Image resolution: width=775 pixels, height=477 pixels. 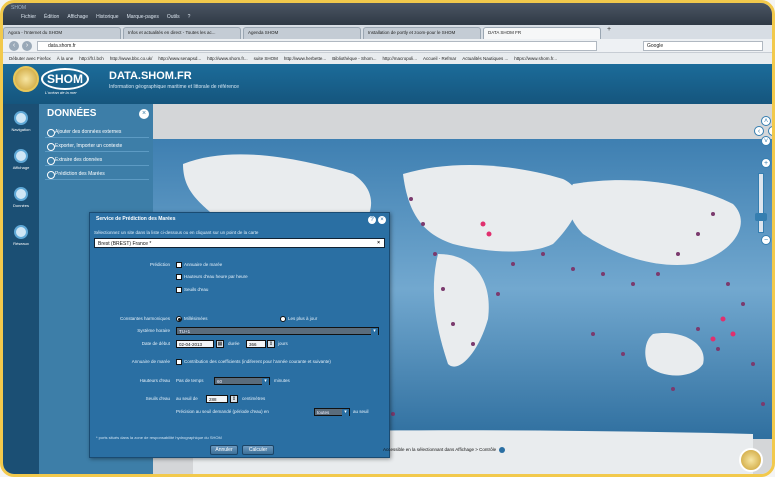 I want to click on tab-data-shom: DATA SHOM FR, so click(x=542, y=33).